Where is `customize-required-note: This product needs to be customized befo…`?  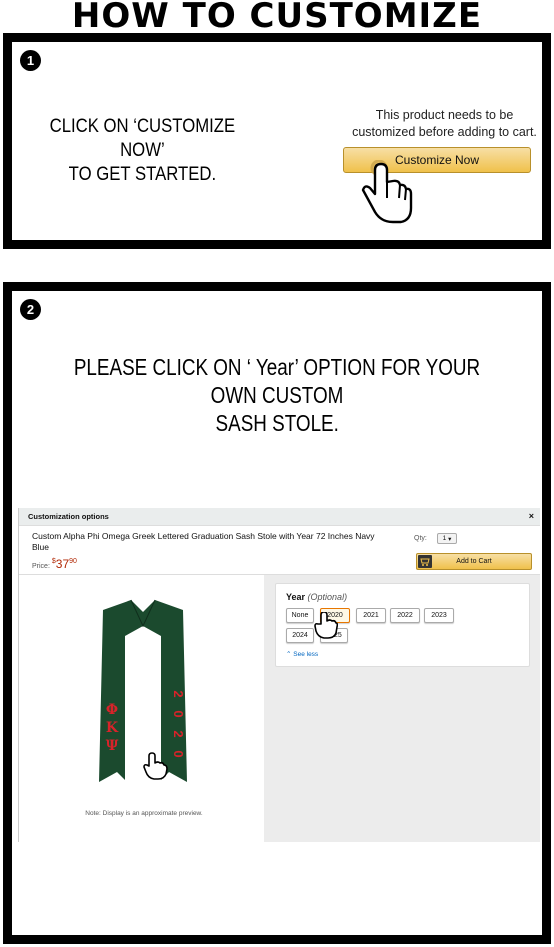
customize-required-note: This product needs to be customized befo… is located at coordinates (444, 124).